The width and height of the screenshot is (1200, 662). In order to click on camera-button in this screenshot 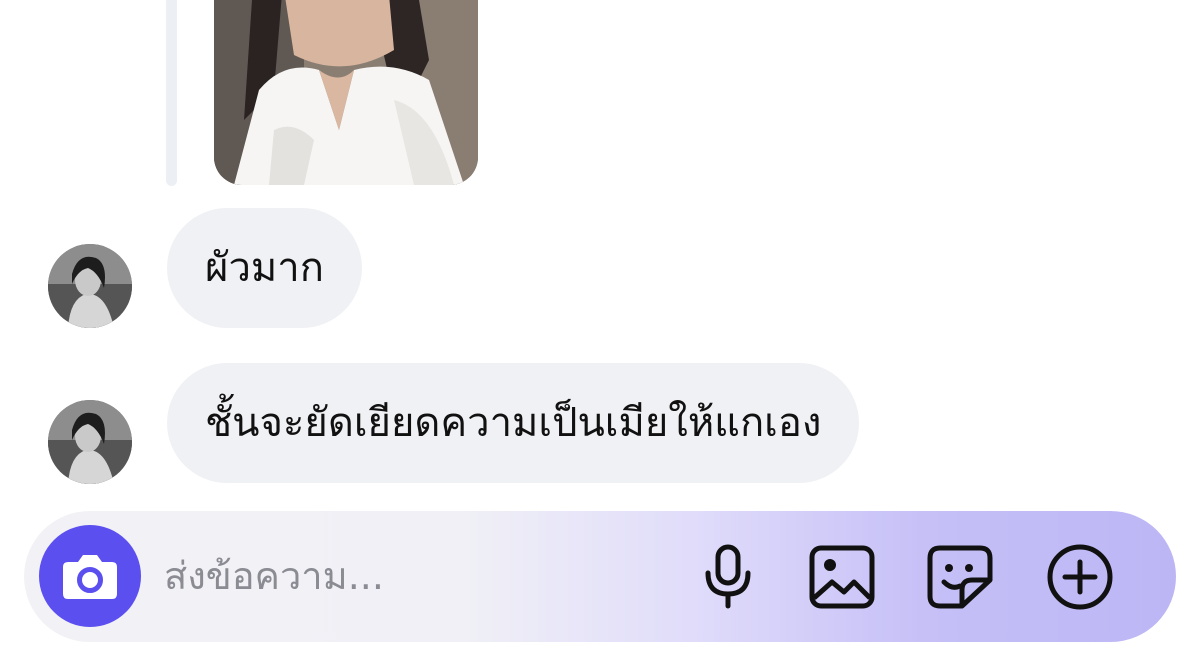, I will do `click(90, 576)`.